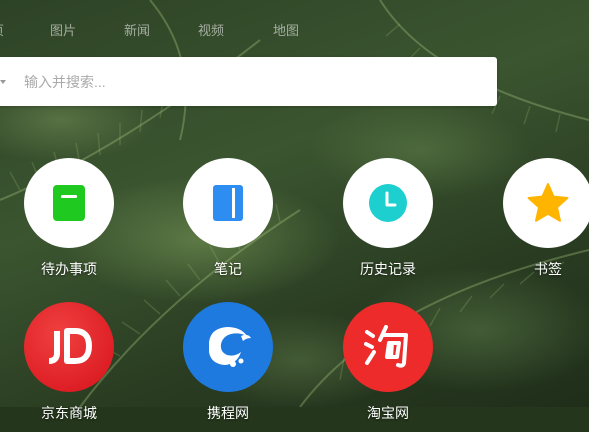  What do you see at coordinates (63, 29) in the screenshot?
I see `tab-images: 图片` at bounding box center [63, 29].